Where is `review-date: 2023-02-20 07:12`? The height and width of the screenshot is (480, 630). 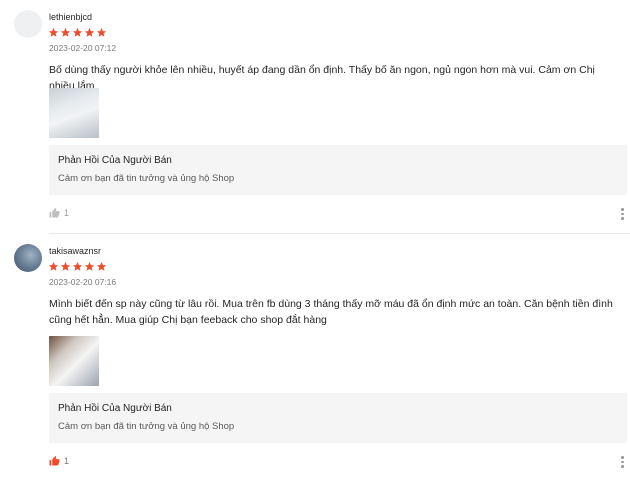
review-date: 2023-02-20 07:12 is located at coordinates (83, 48).